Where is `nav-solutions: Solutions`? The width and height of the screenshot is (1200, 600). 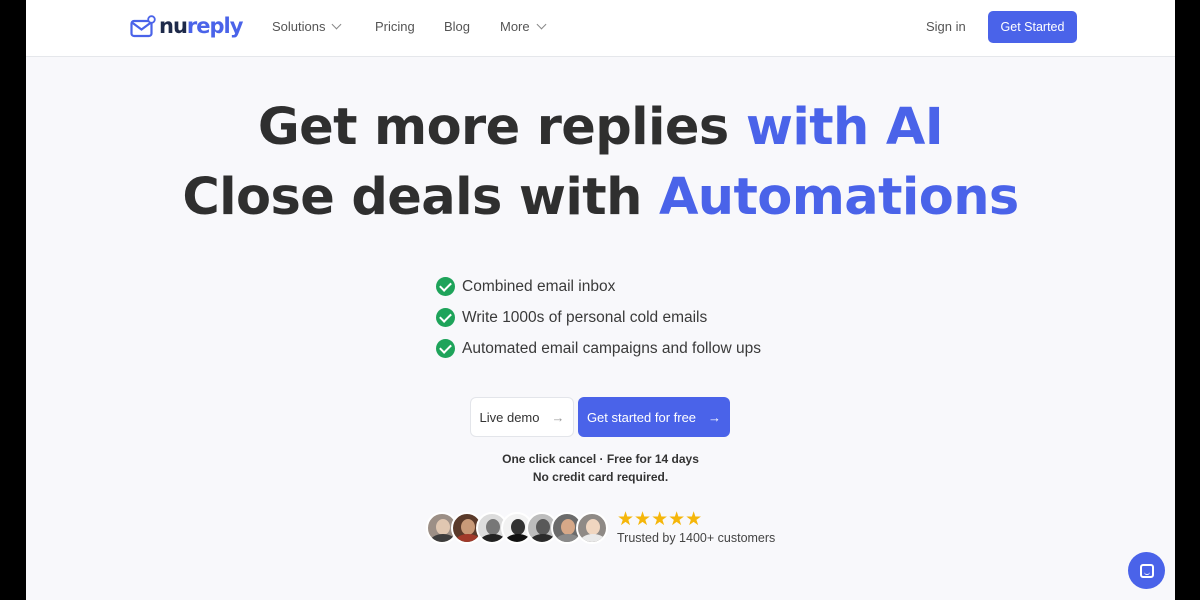 nav-solutions: Solutions is located at coordinates (307, 26).